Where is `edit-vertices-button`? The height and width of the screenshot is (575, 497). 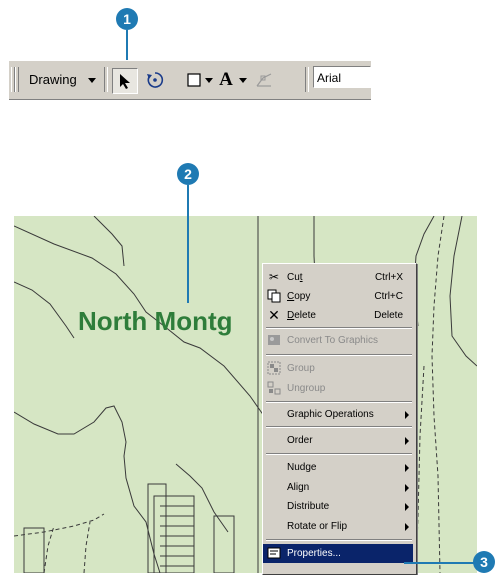
edit-vertices-button is located at coordinates (264, 80).